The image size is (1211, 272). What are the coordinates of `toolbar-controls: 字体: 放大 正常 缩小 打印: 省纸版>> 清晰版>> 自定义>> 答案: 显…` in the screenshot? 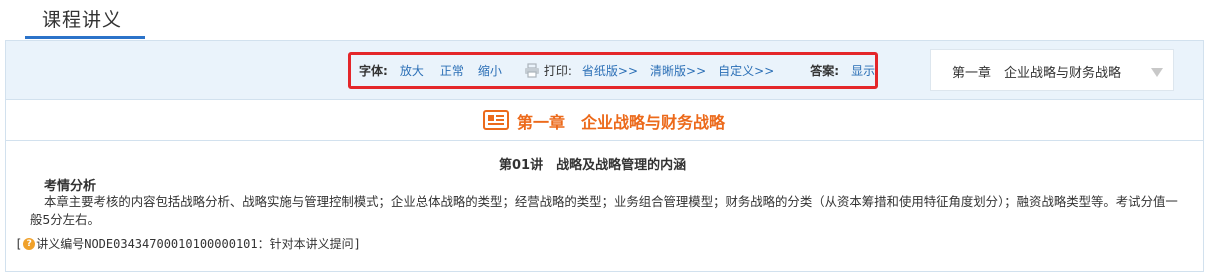 It's located at (613, 70).